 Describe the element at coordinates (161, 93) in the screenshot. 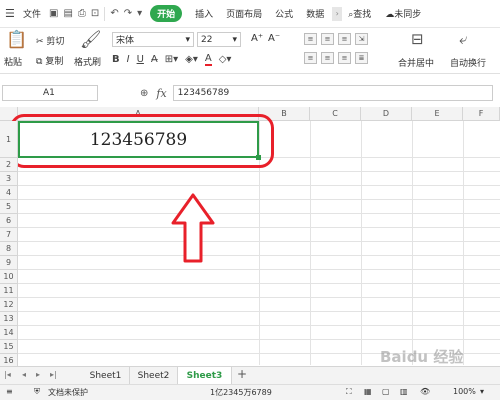

I see `function-icon: fx` at that location.